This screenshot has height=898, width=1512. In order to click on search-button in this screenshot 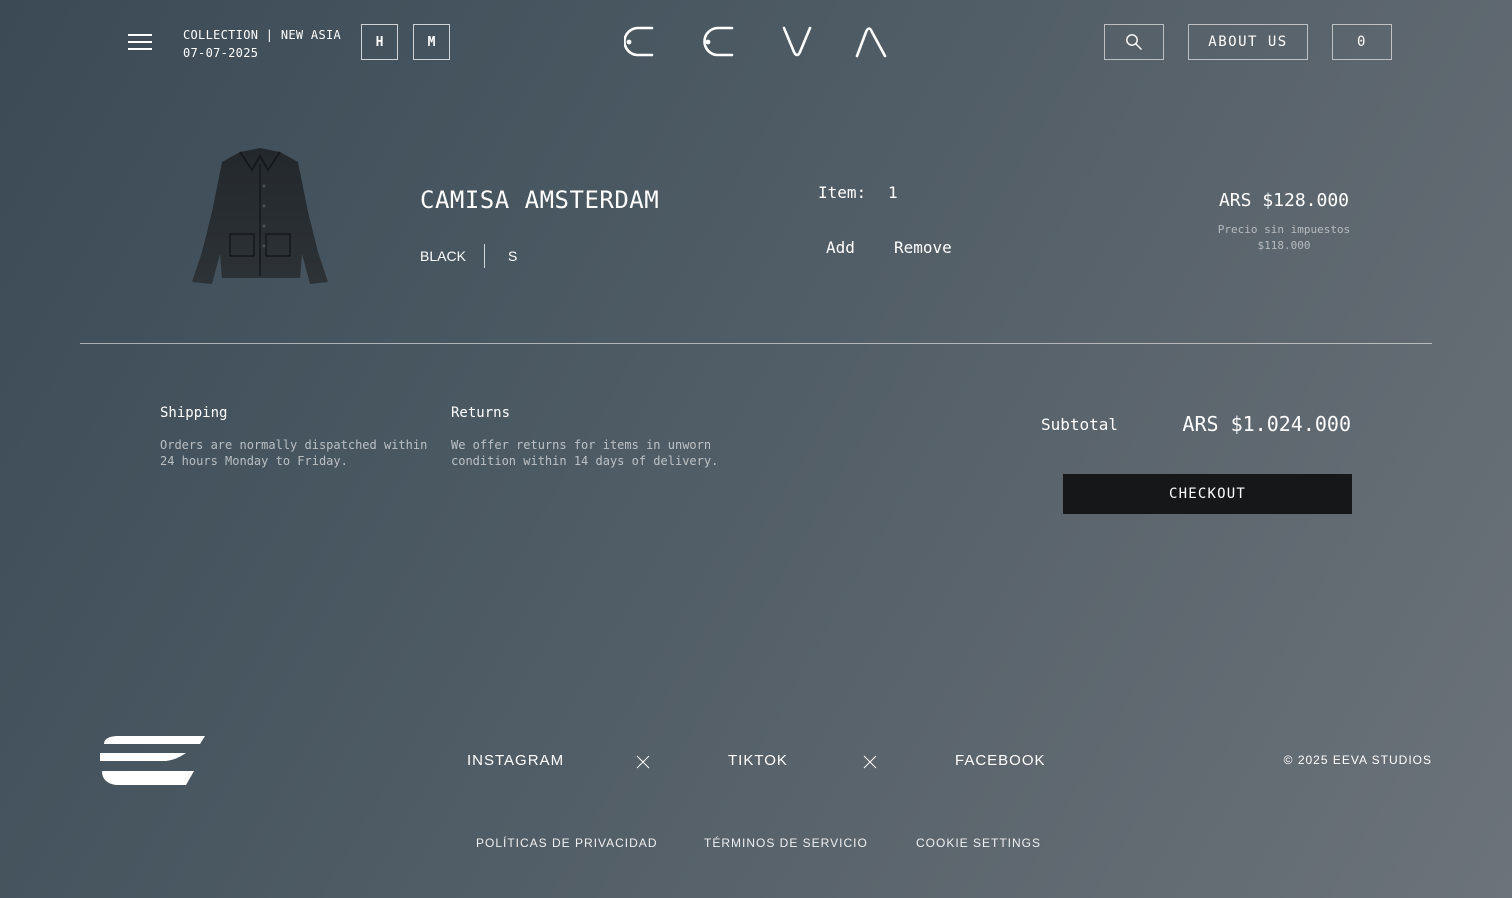, I will do `click(1134, 42)`.